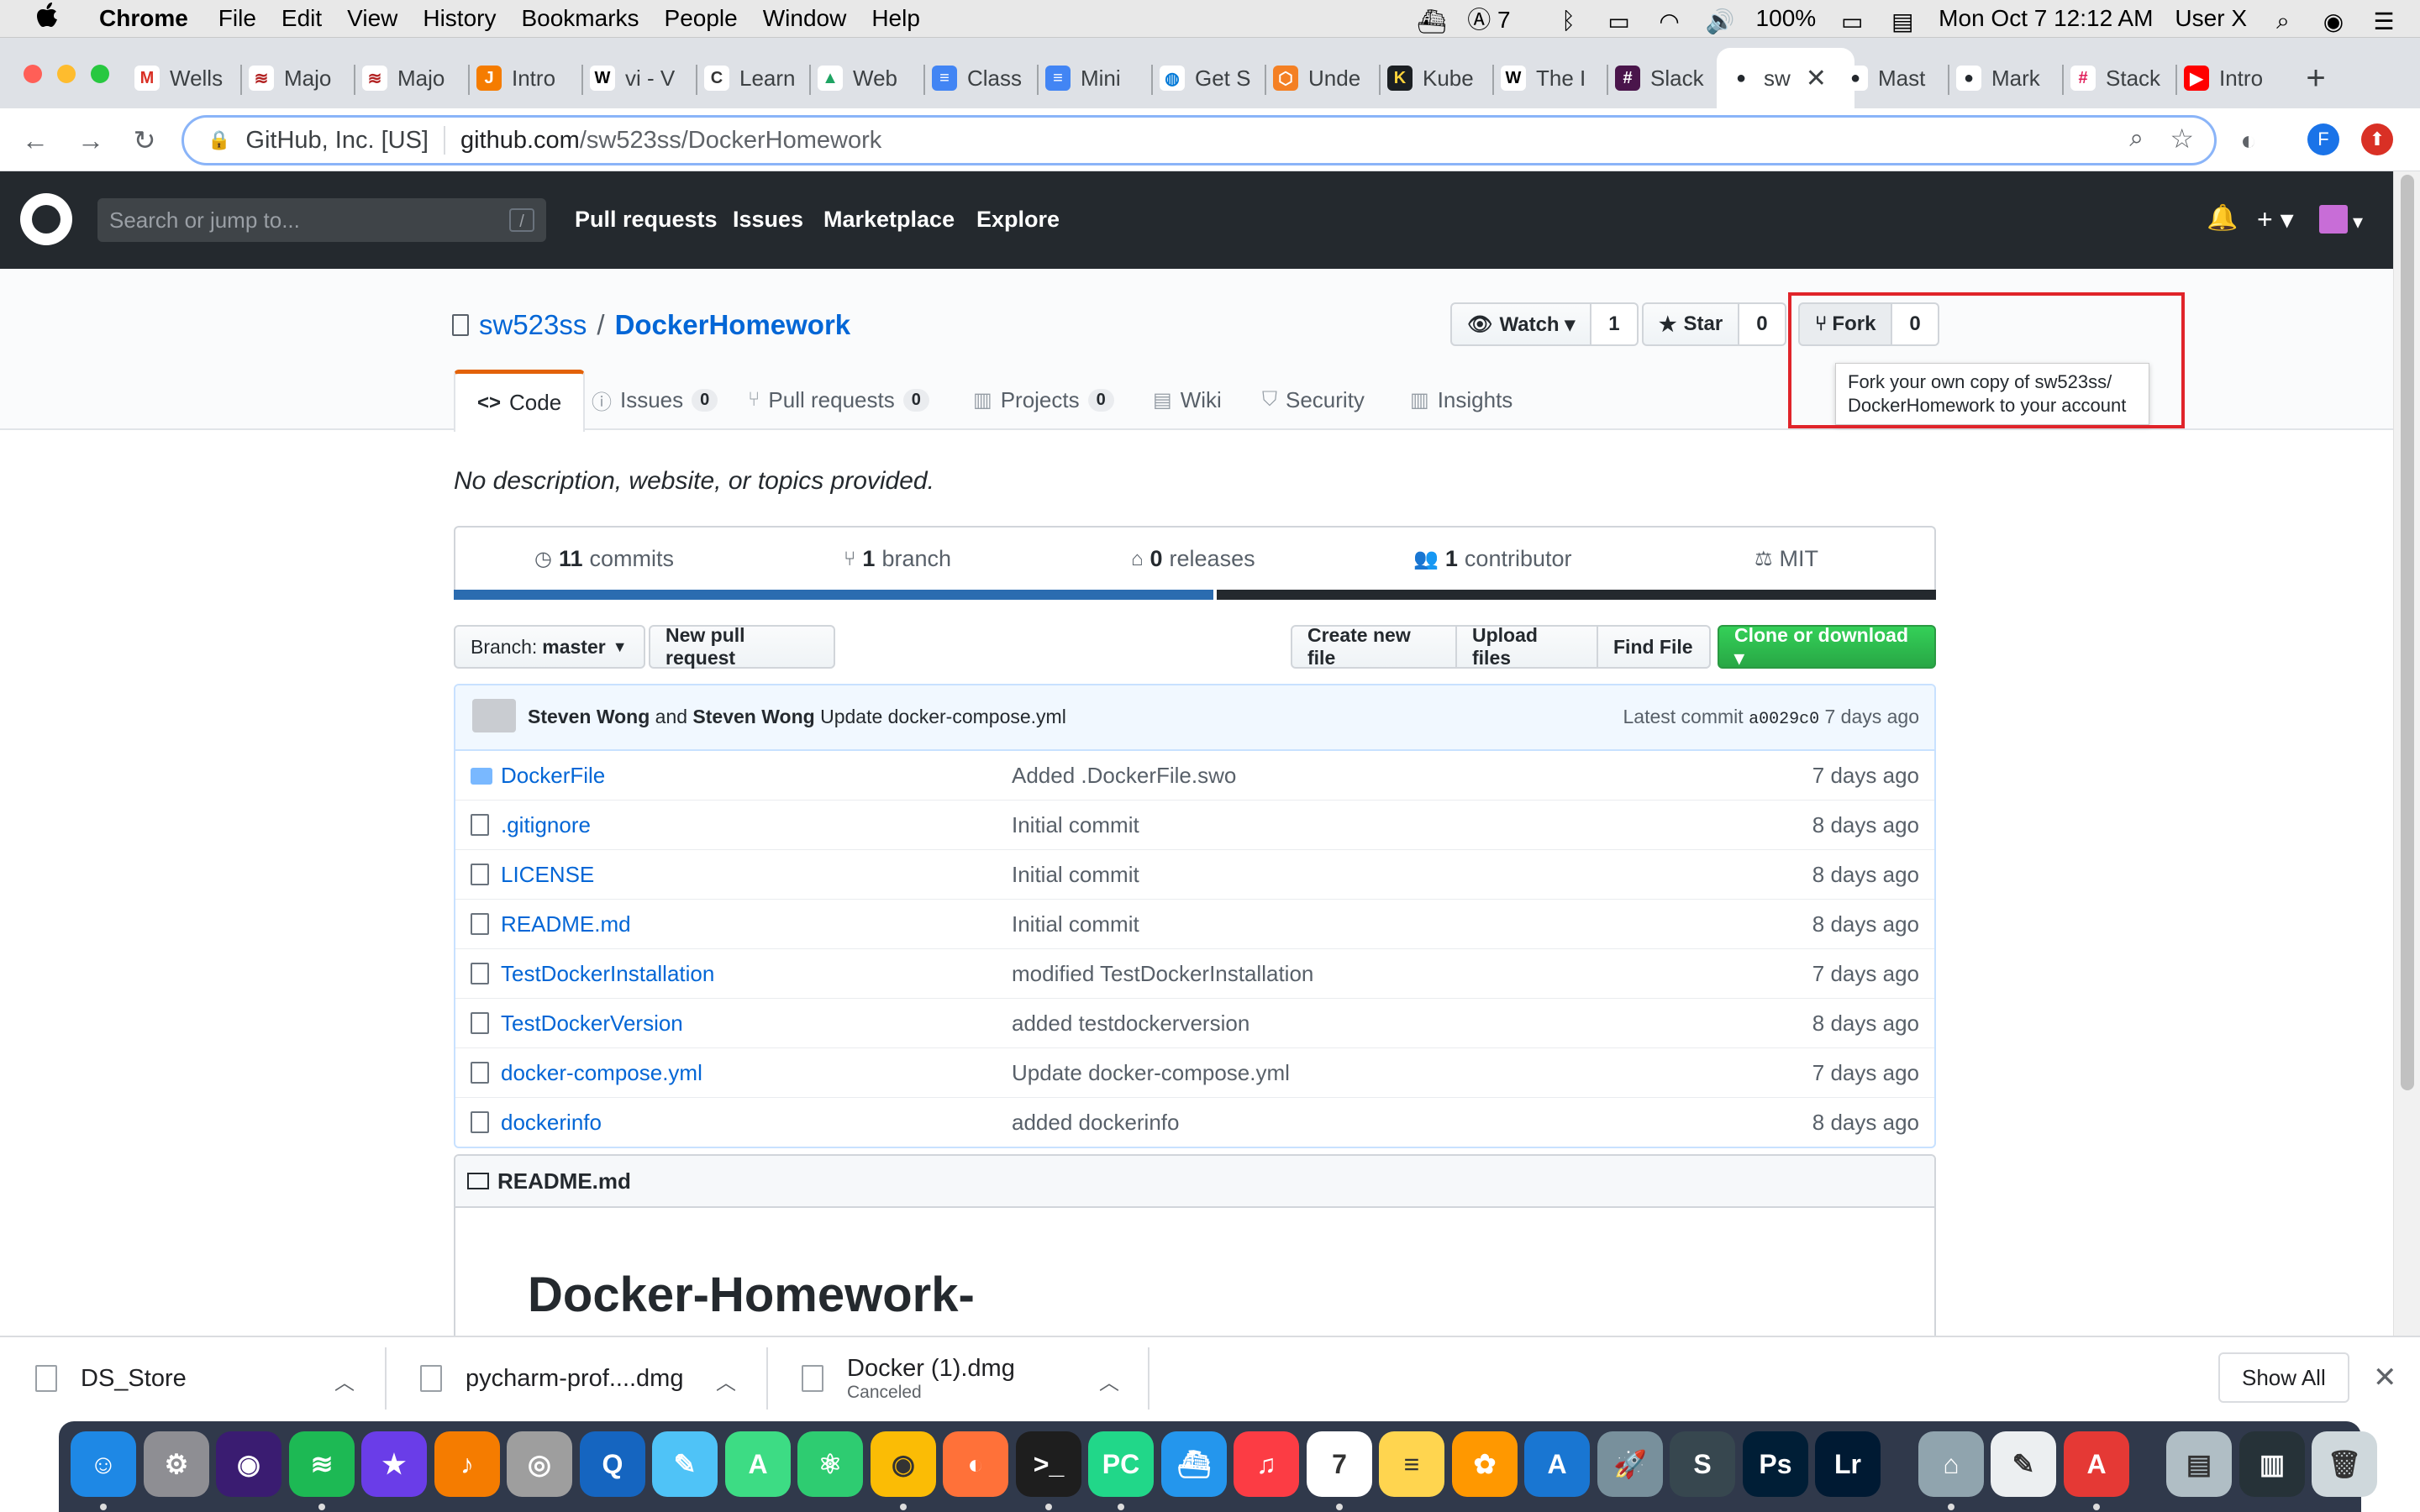 Image resolution: width=2420 pixels, height=1512 pixels. I want to click on file-name-link: .gitignore, so click(546, 825).